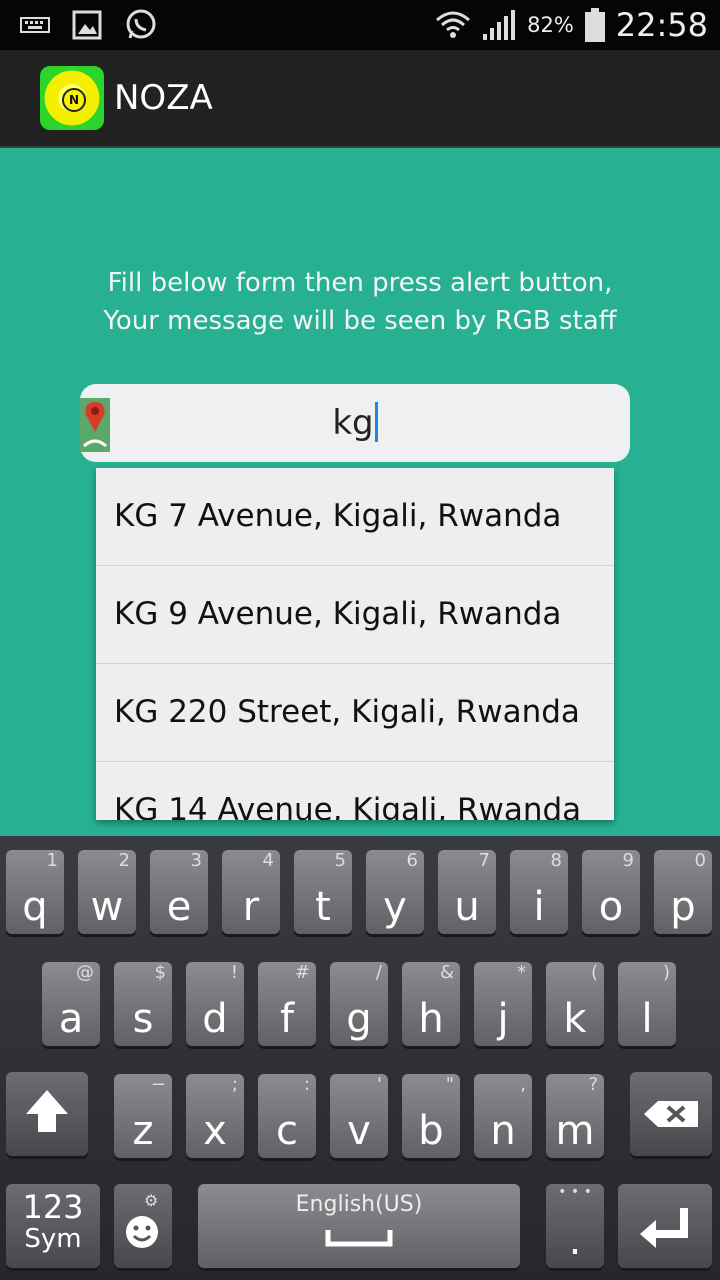 The width and height of the screenshot is (720, 1280). I want to click on key-z: − z, so click(143, 1116).